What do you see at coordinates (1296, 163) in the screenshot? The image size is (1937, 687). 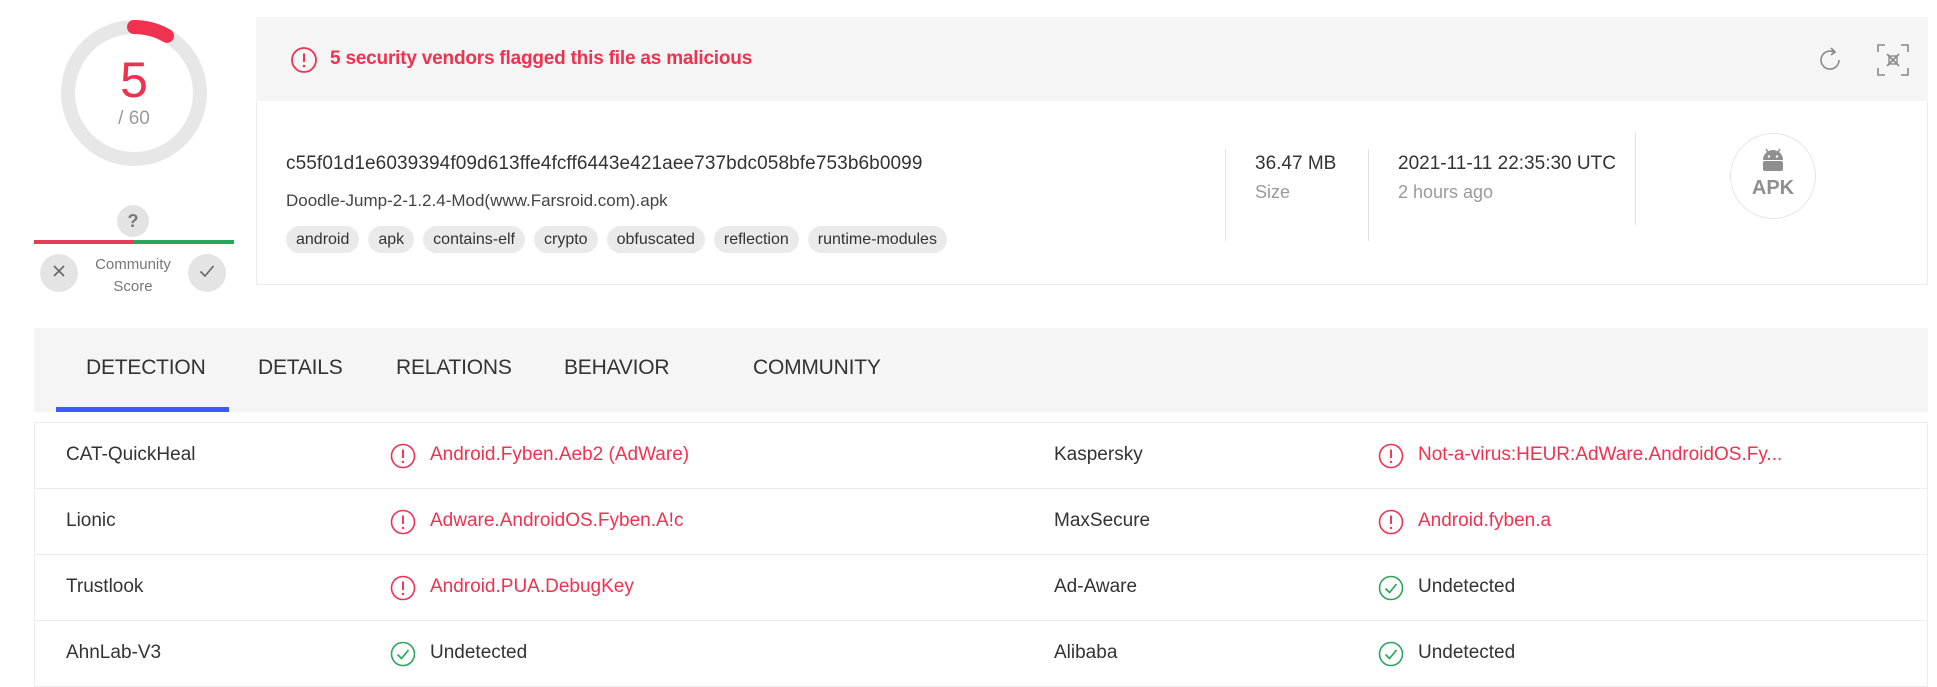 I see `file-size-value: 36.47 MB` at bounding box center [1296, 163].